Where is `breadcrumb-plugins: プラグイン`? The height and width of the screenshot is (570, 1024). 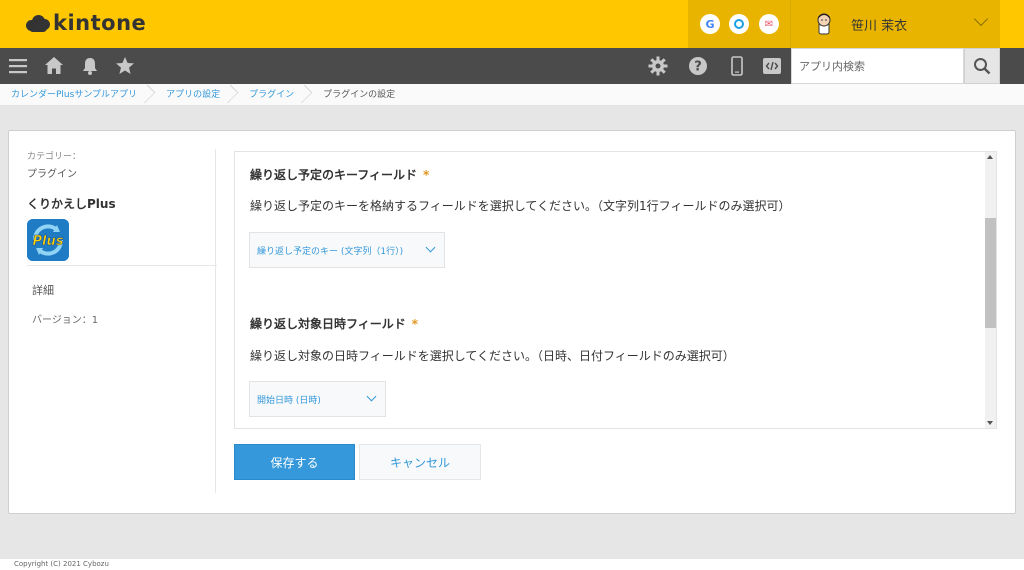 breadcrumb-plugins: プラグイン is located at coordinates (275, 95).